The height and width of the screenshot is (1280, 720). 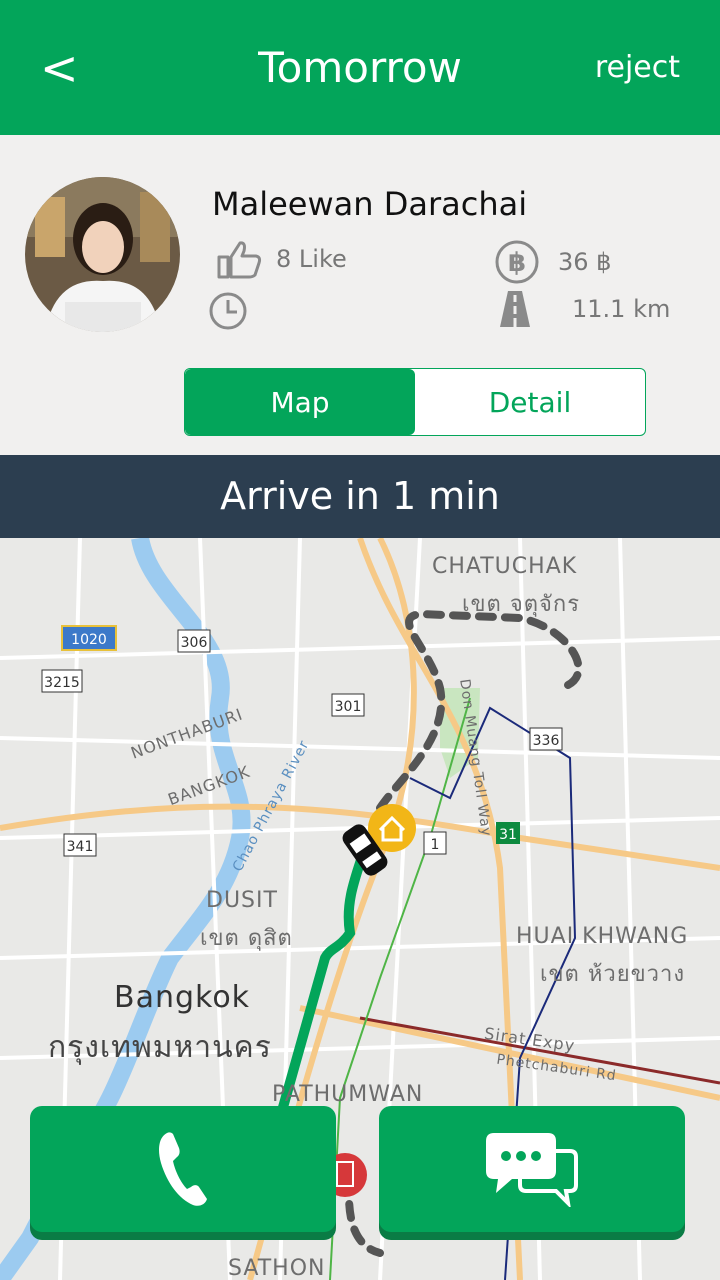 I want to click on map-label-chatuchak: CHATUCHAK, so click(x=505, y=566).